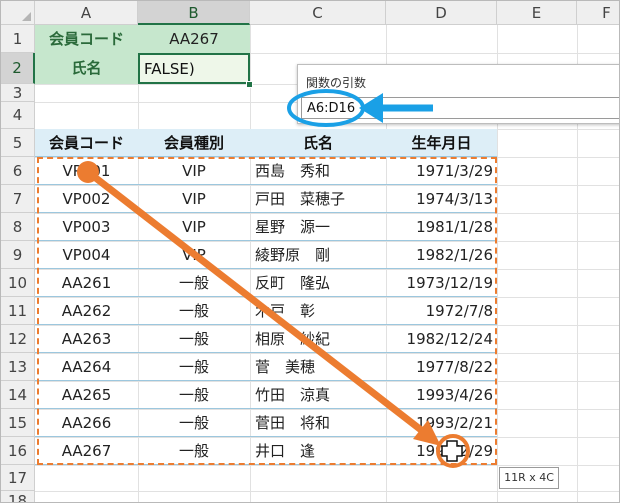  Describe the element at coordinates (452, 451) in the screenshot. I see `cross-cursor-icon` at that location.